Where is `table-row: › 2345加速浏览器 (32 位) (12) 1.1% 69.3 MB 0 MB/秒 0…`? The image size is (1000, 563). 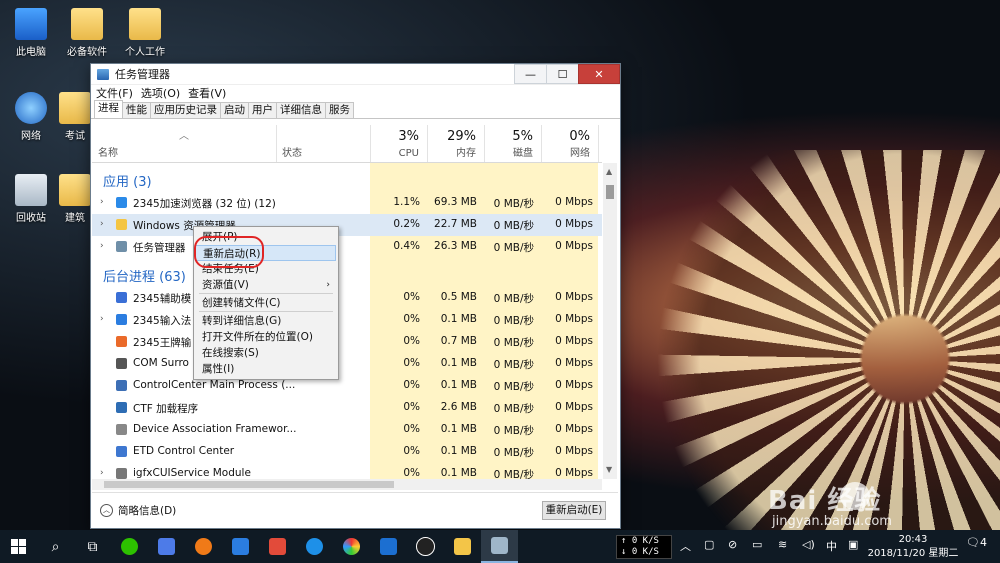
table-row: › 2345加速浏览器 (32 位) (12) 1.1% 69.3 MB 0 MB/秒 0… is located at coordinates (347, 203).